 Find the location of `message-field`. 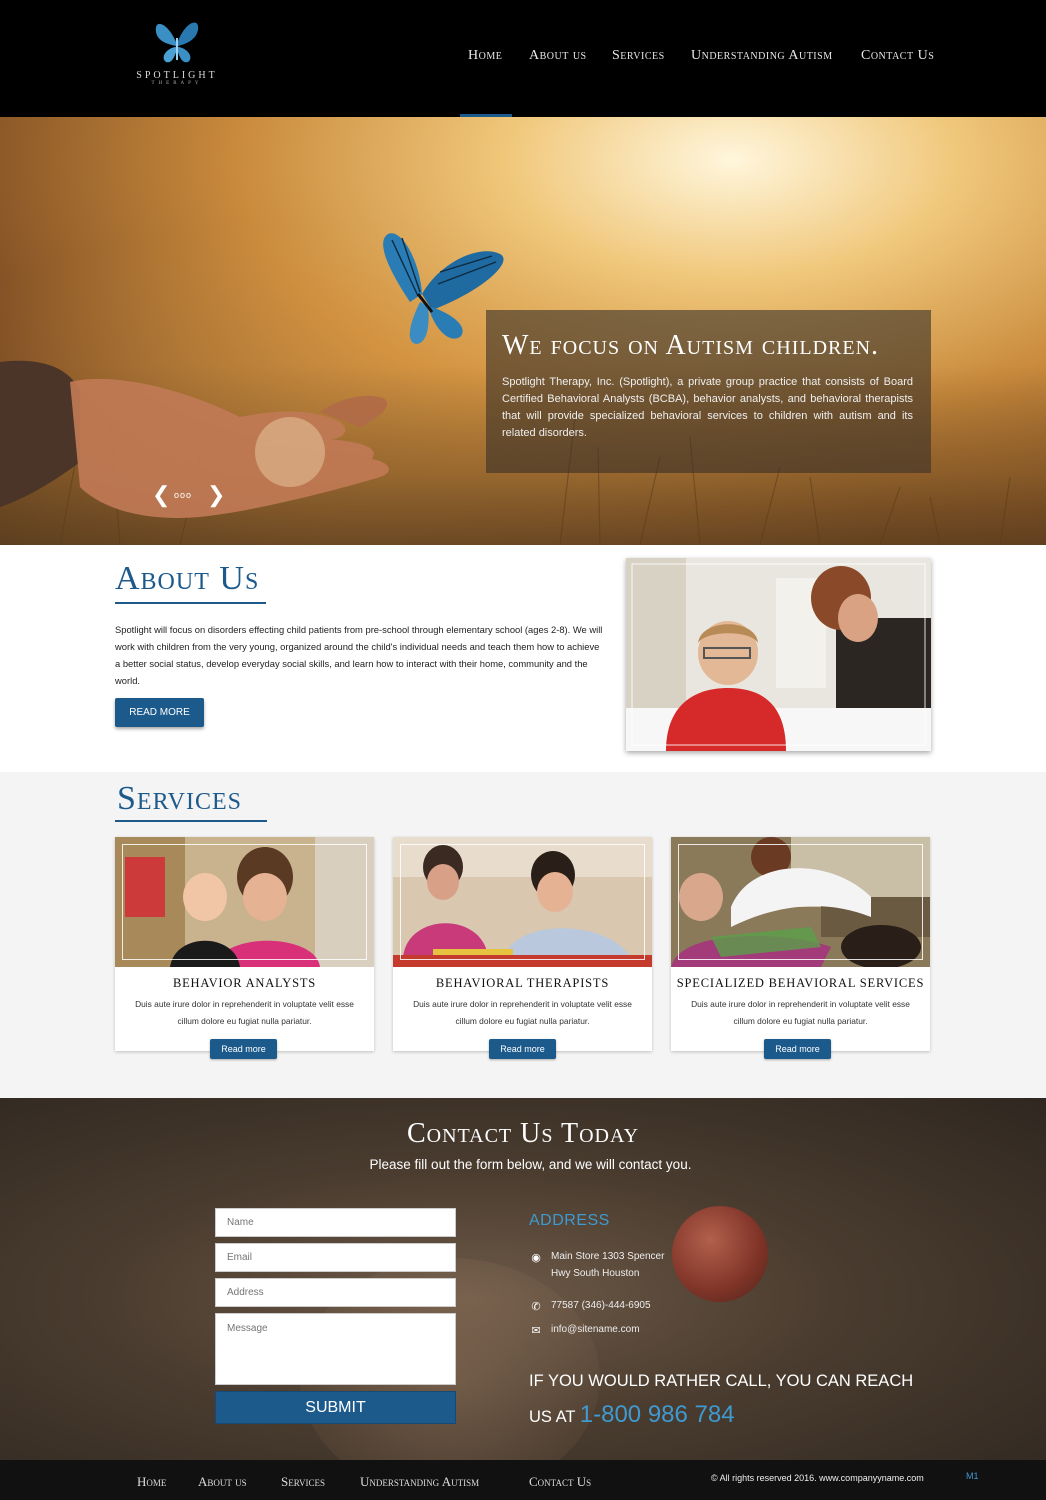

message-field is located at coordinates (335, 1349).